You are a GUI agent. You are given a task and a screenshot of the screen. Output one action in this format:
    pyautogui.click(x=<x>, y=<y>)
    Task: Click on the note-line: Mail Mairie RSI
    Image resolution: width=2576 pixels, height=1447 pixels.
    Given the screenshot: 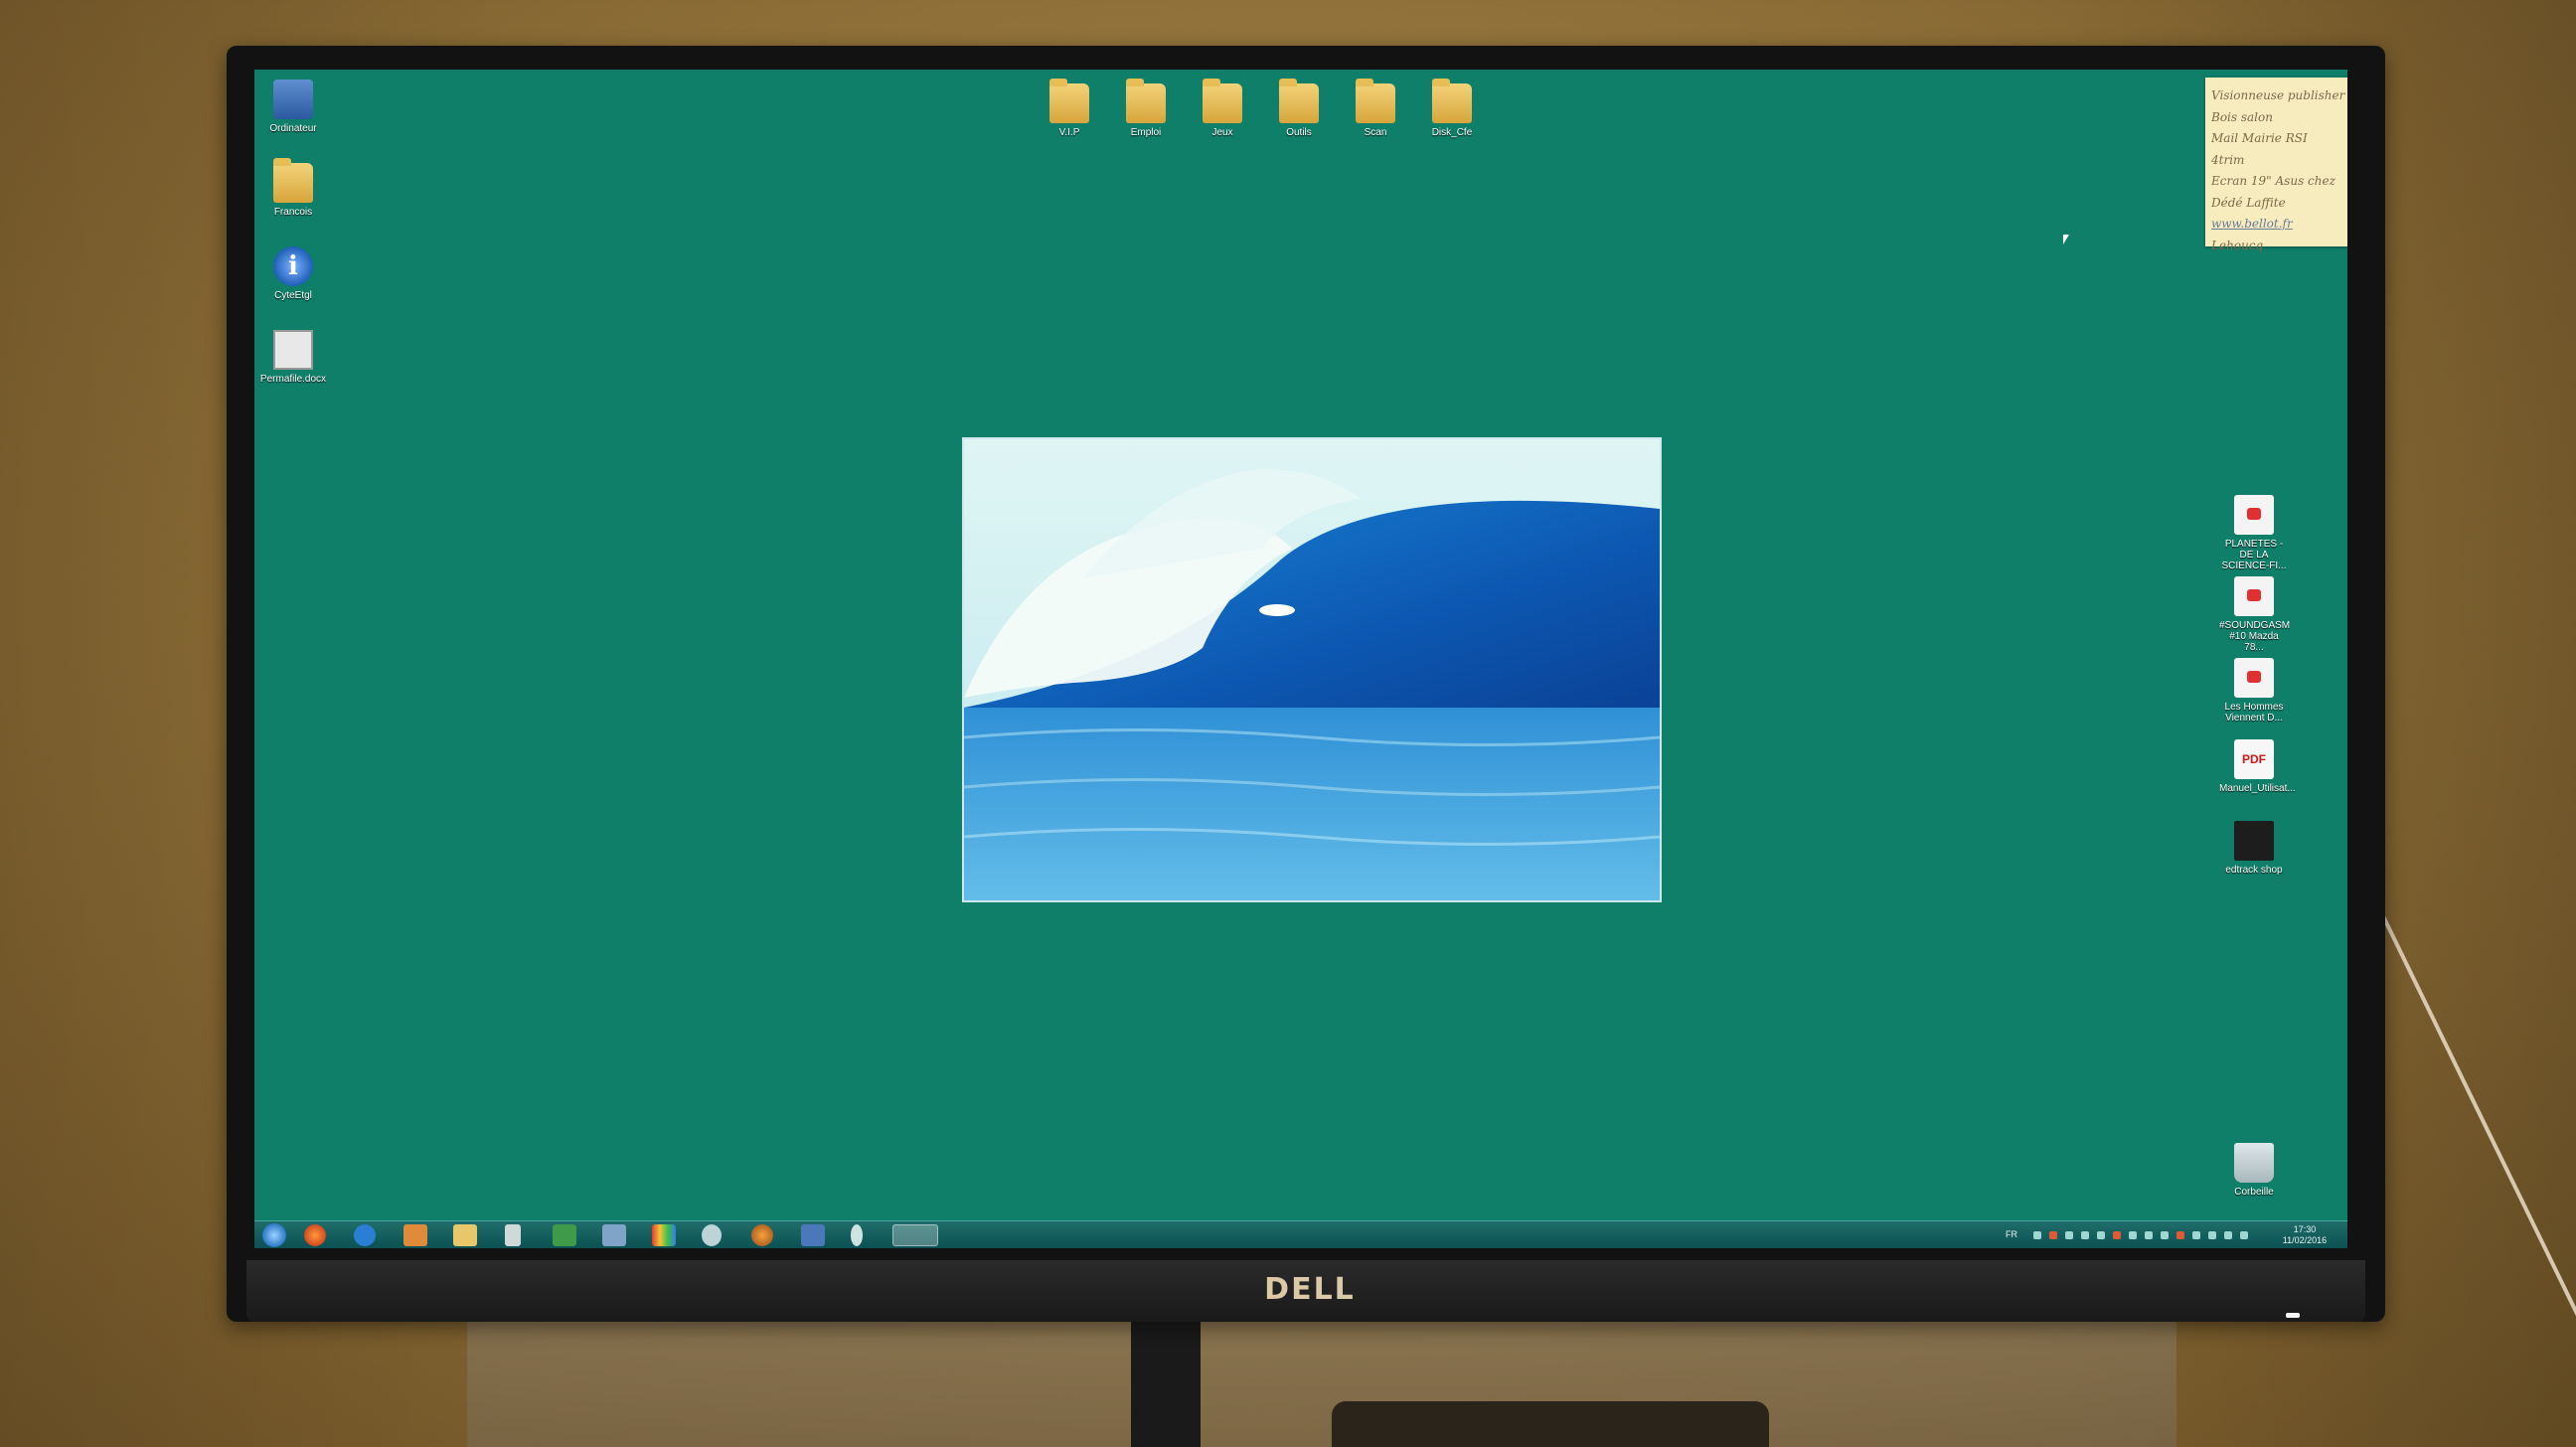 What is the action you would take?
    pyautogui.click(x=2259, y=138)
    